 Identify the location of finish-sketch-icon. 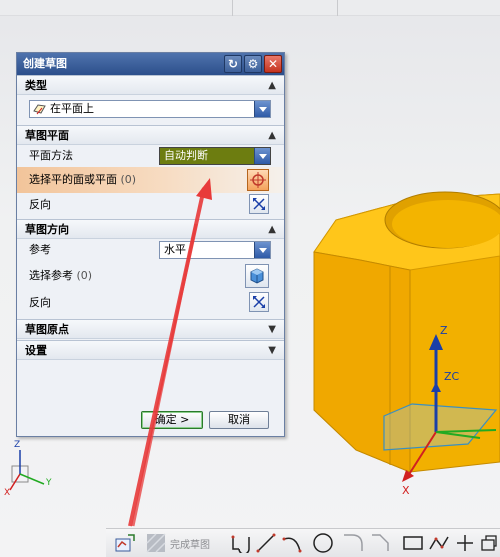
(125, 543).